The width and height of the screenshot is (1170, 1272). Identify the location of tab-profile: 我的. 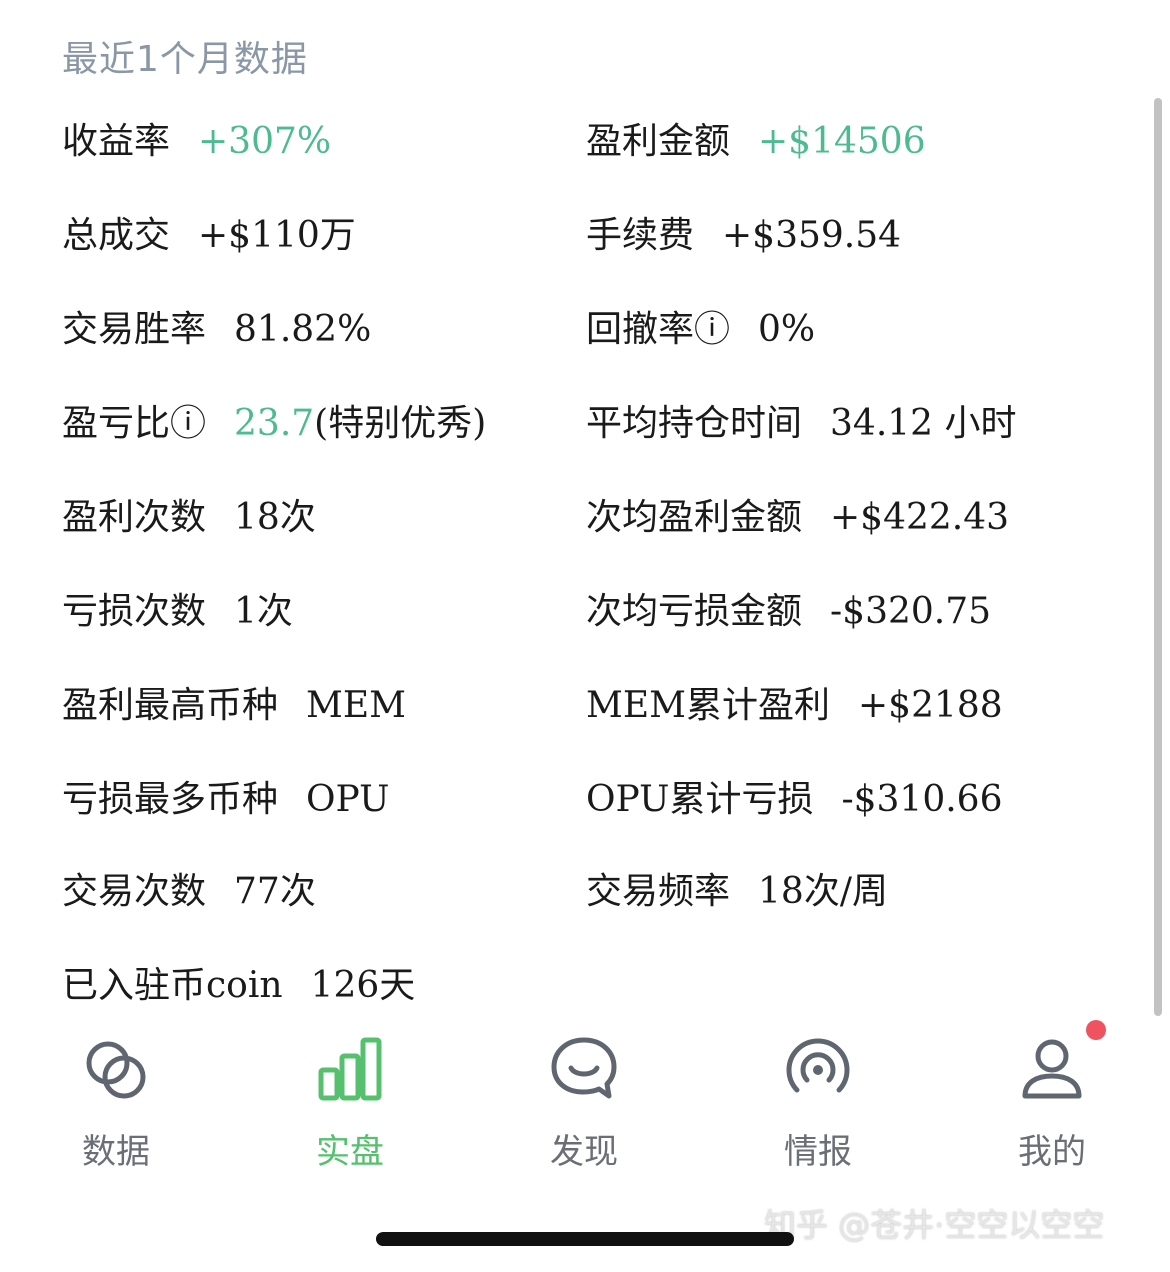
(1052, 1100).